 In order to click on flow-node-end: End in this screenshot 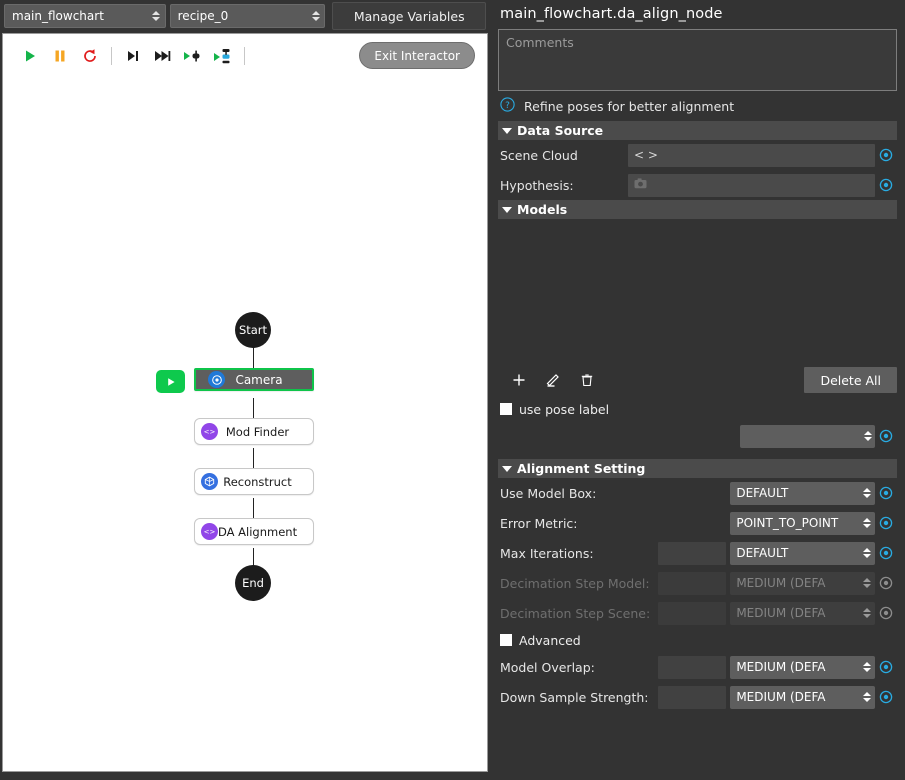, I will do `click(253, 583)`.